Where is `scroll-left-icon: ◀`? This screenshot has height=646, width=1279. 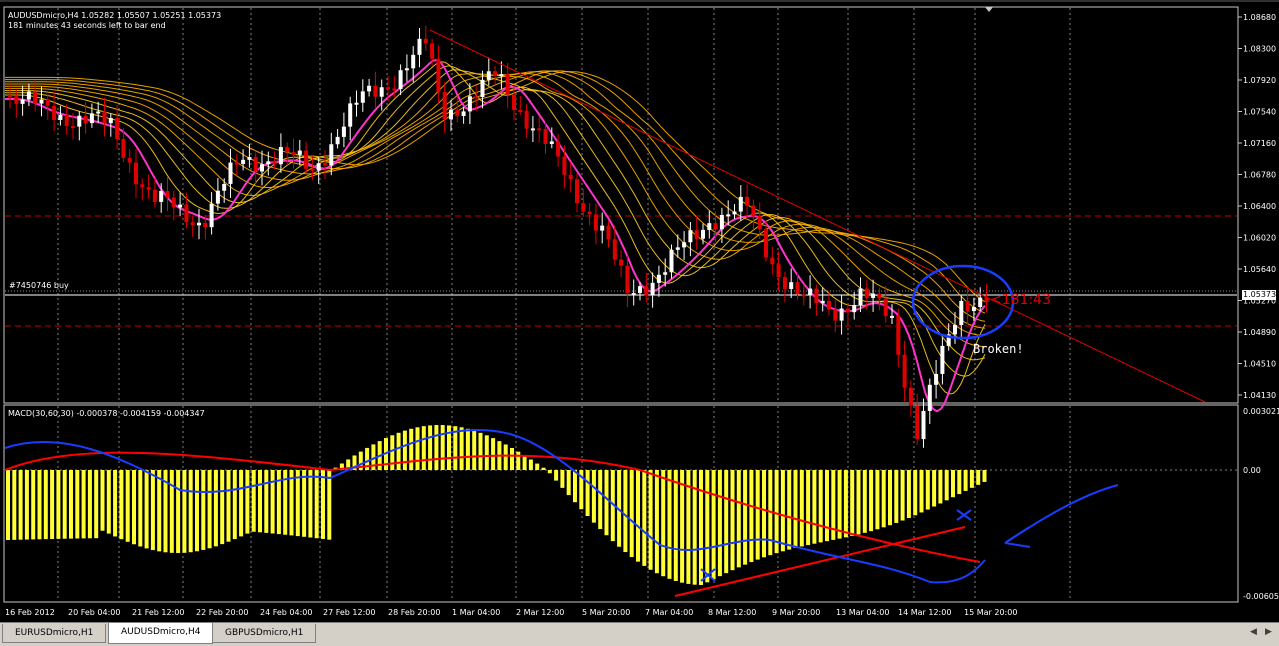
scroll-left-icon: ◀ is located at coordinates (1253, 632).